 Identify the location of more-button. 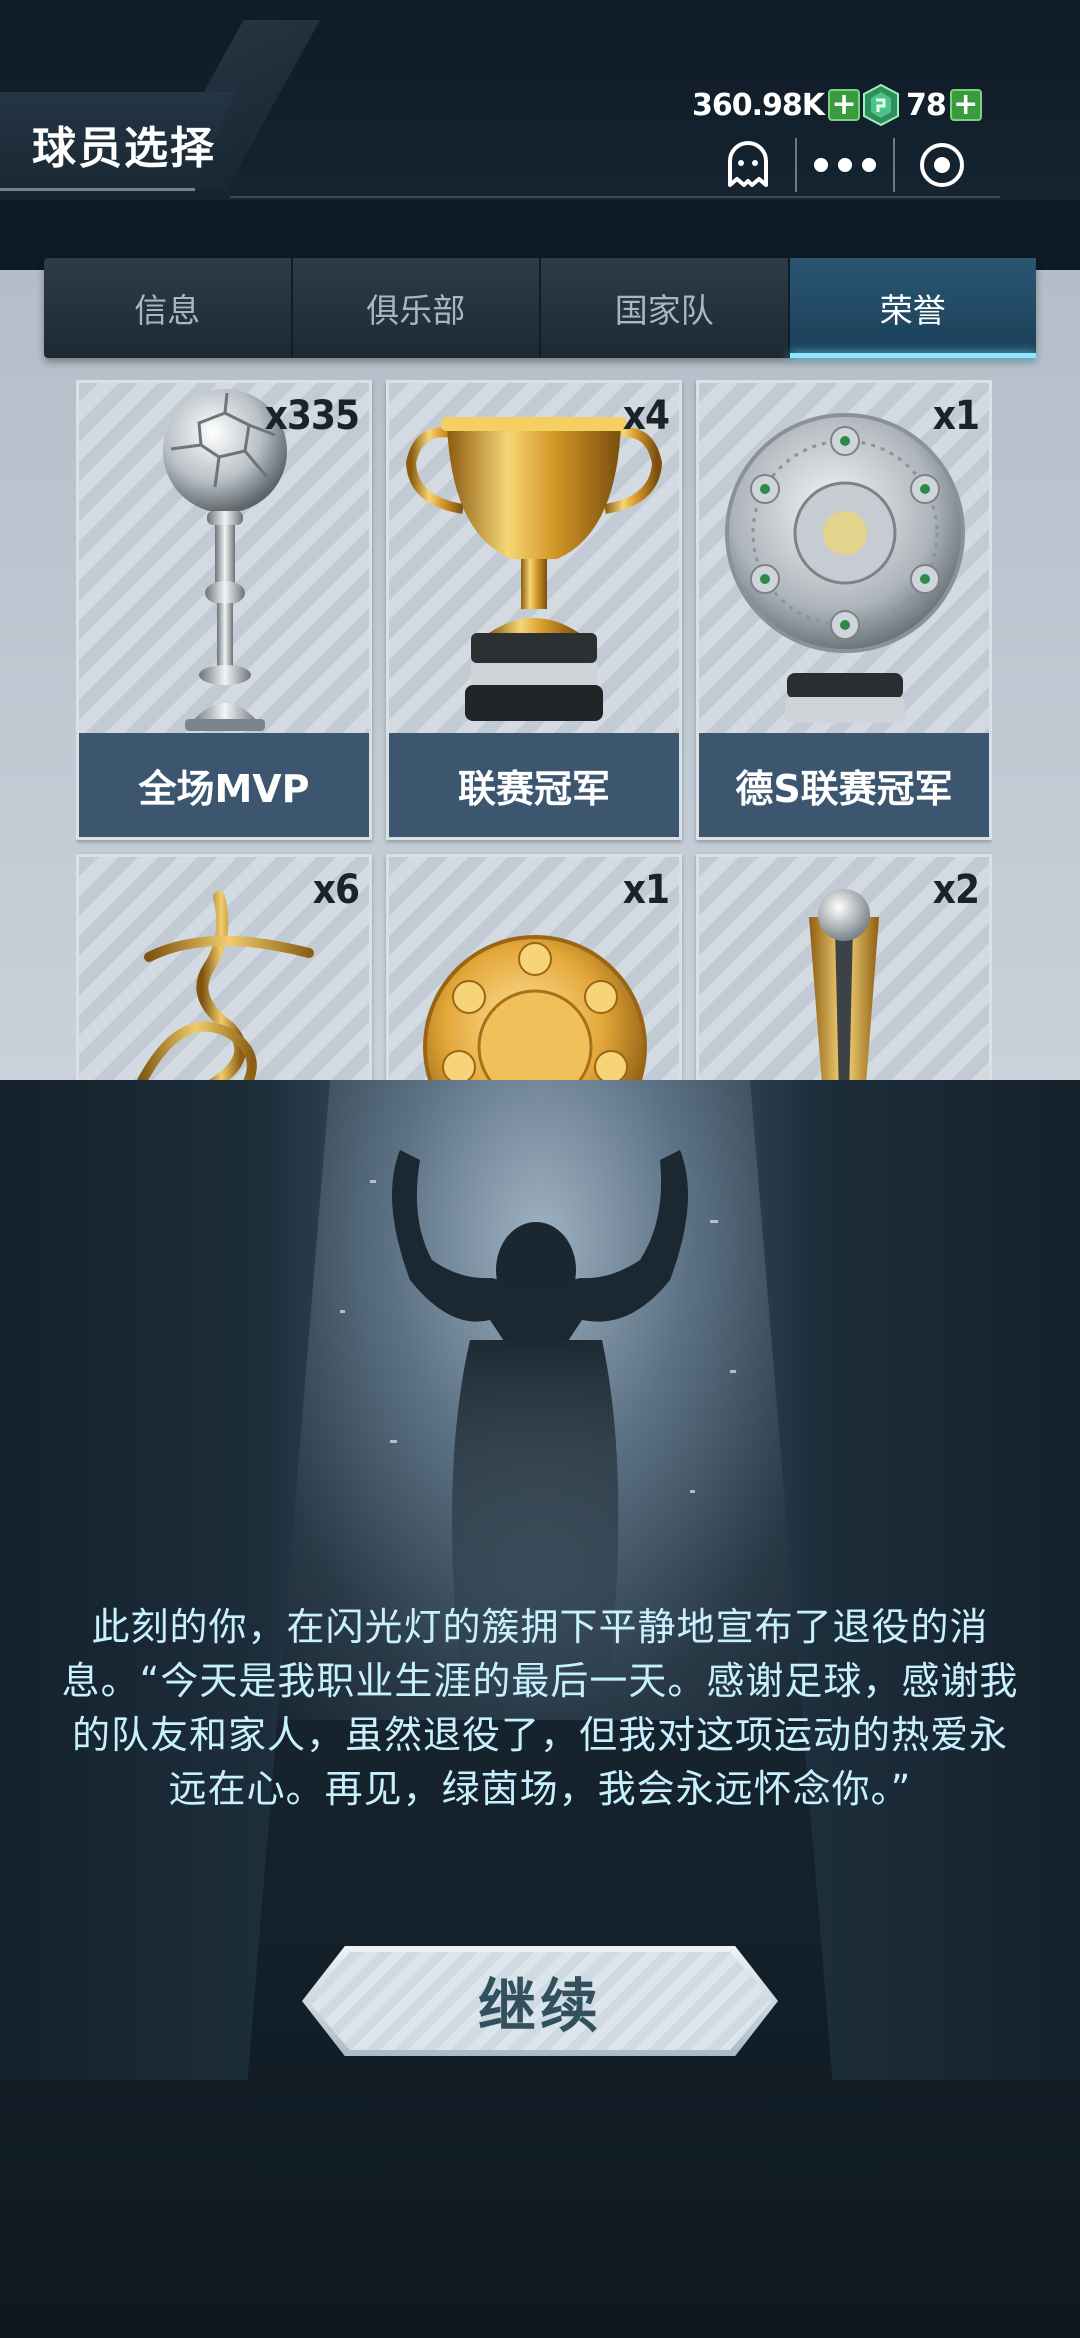
(844, 165).